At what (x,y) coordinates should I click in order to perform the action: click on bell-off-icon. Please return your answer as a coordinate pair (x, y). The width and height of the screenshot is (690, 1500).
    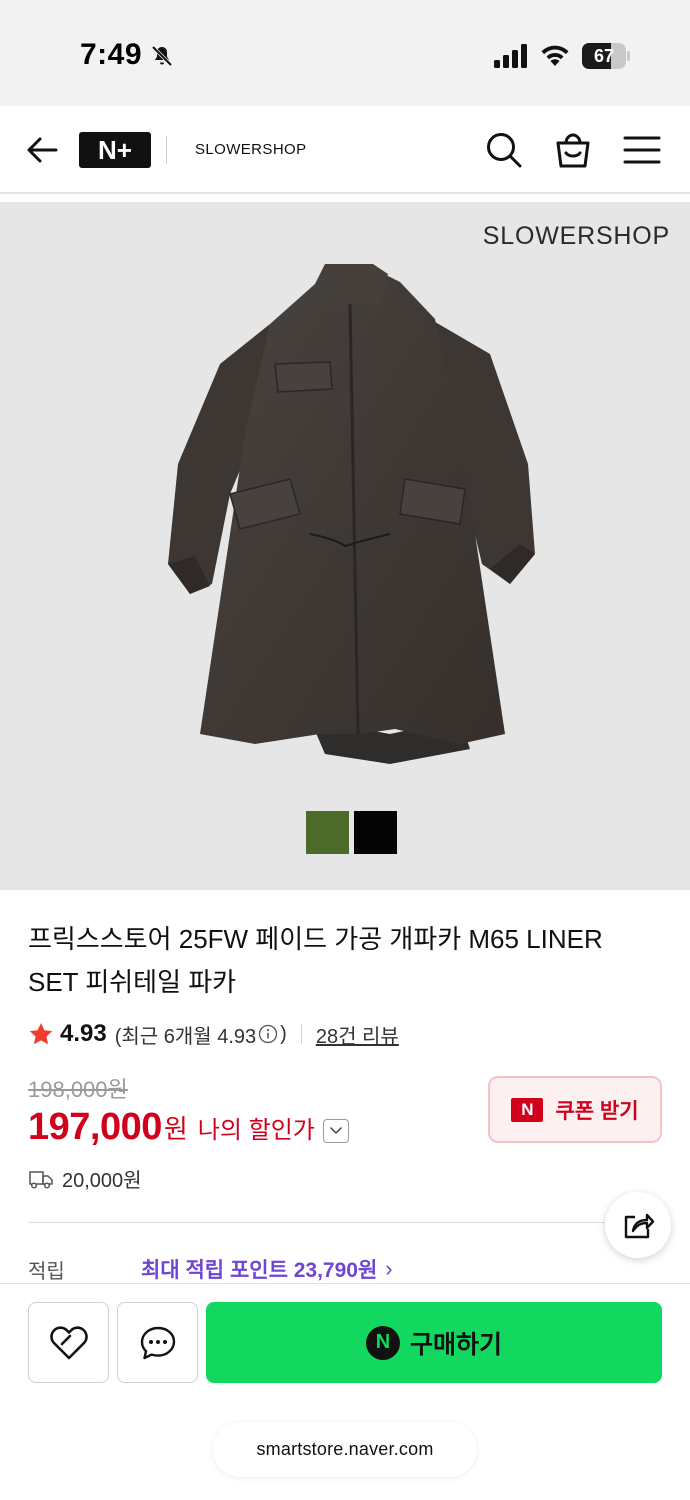
    Looking at the image, I should click on (162, 56).